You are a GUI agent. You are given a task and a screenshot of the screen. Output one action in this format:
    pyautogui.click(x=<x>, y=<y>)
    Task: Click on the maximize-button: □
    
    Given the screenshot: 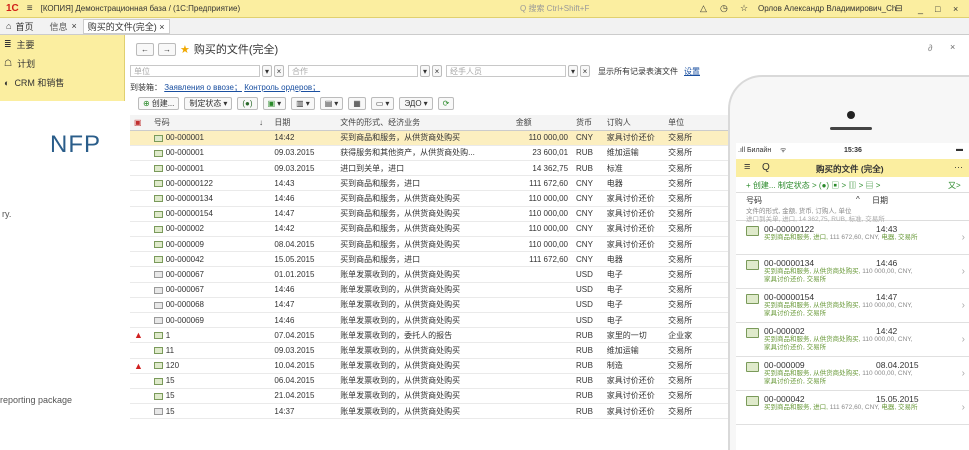 What is the action you would take?
    pyautogui.click(x=937, y=9)
    